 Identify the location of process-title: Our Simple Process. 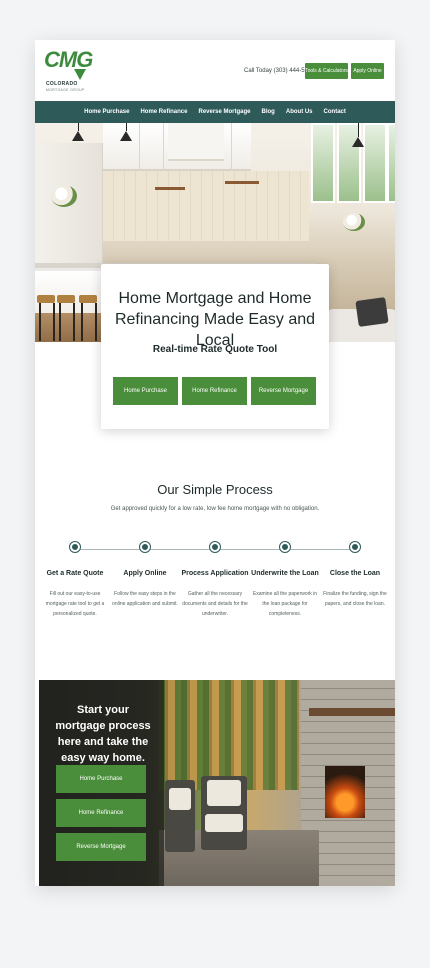
(215, 489).